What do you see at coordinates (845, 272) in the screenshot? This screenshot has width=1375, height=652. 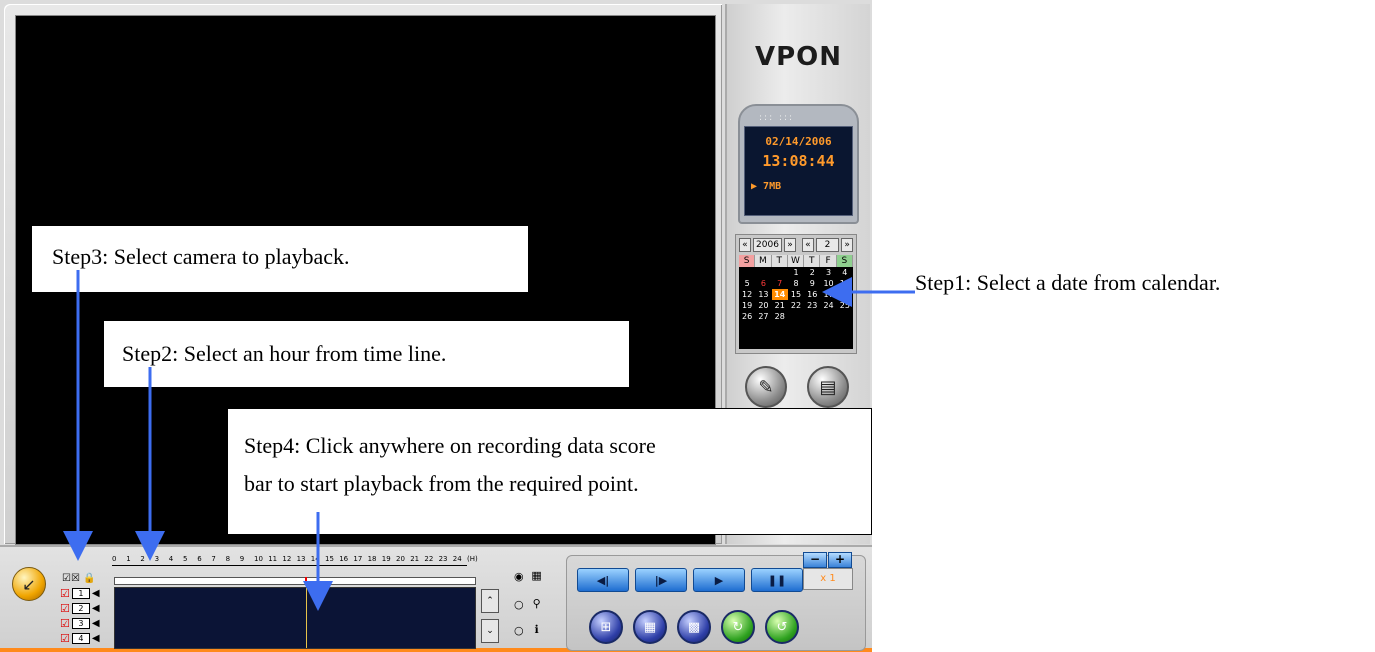 I see `calendar-day: 4` at bounding box center [845, 272].